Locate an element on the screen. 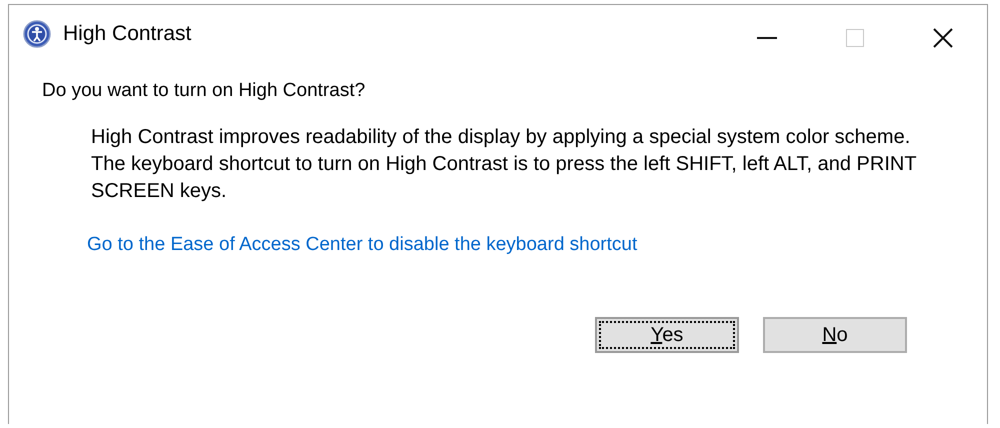 This screenshot has height=428, width=1000. maximize-icon is located at coordinates (855, 38).